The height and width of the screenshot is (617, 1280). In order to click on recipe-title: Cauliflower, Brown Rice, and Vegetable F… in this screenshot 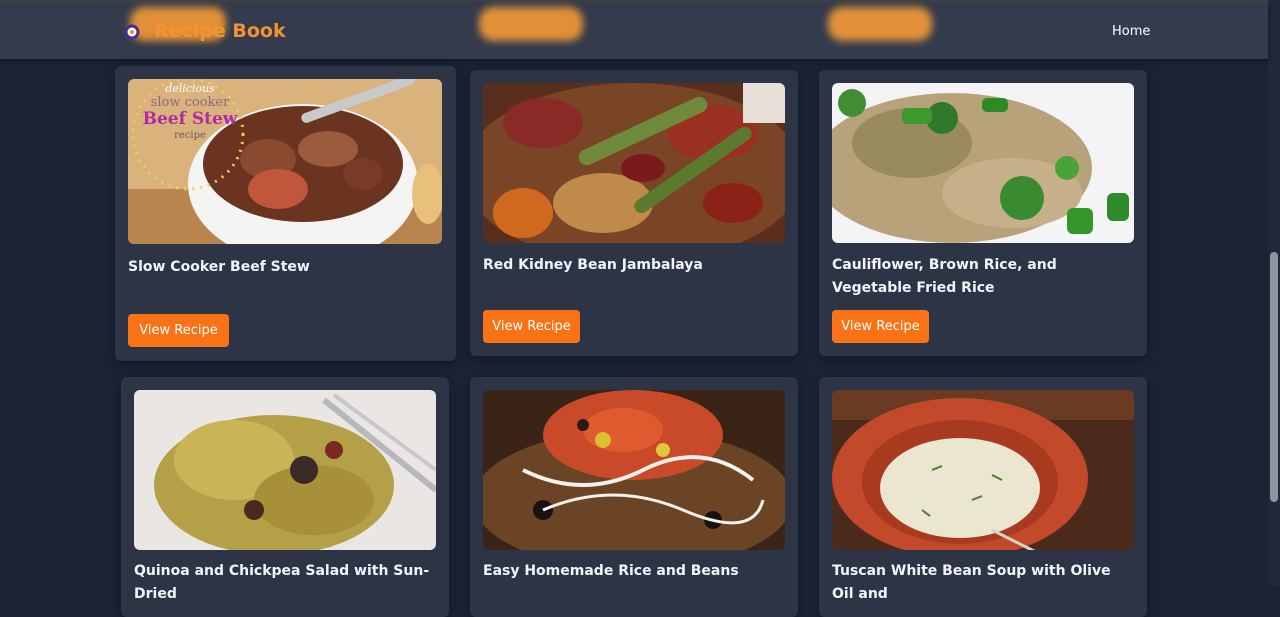, I will do `click(944, 276)`.